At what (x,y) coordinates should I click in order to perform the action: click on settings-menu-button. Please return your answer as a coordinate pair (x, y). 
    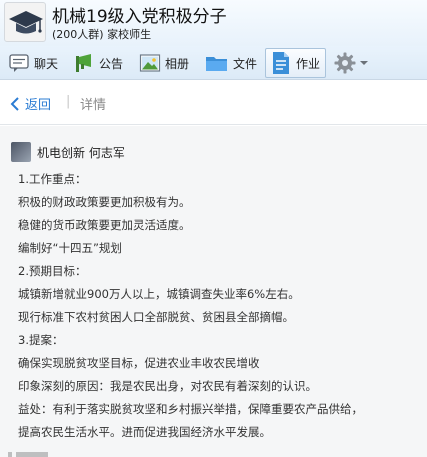
    Looking at the image, I should click on (351, 63).